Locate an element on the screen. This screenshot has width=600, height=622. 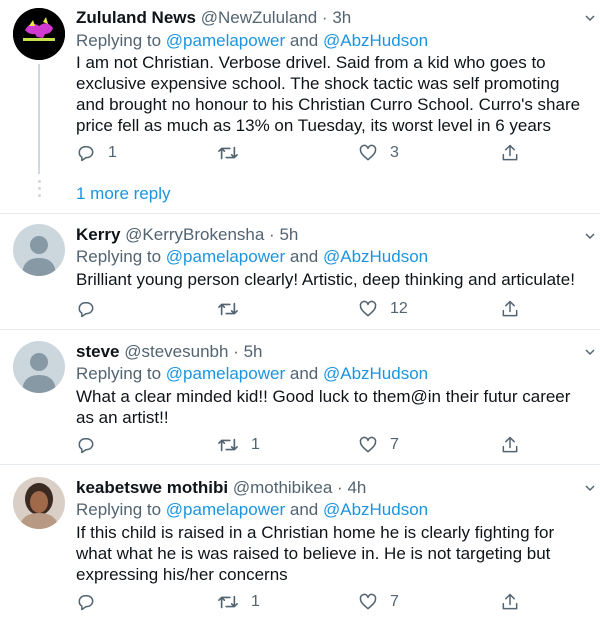
tweet-header: Zululand News @NewZululand · 3h is located at coordinates (213, 18).